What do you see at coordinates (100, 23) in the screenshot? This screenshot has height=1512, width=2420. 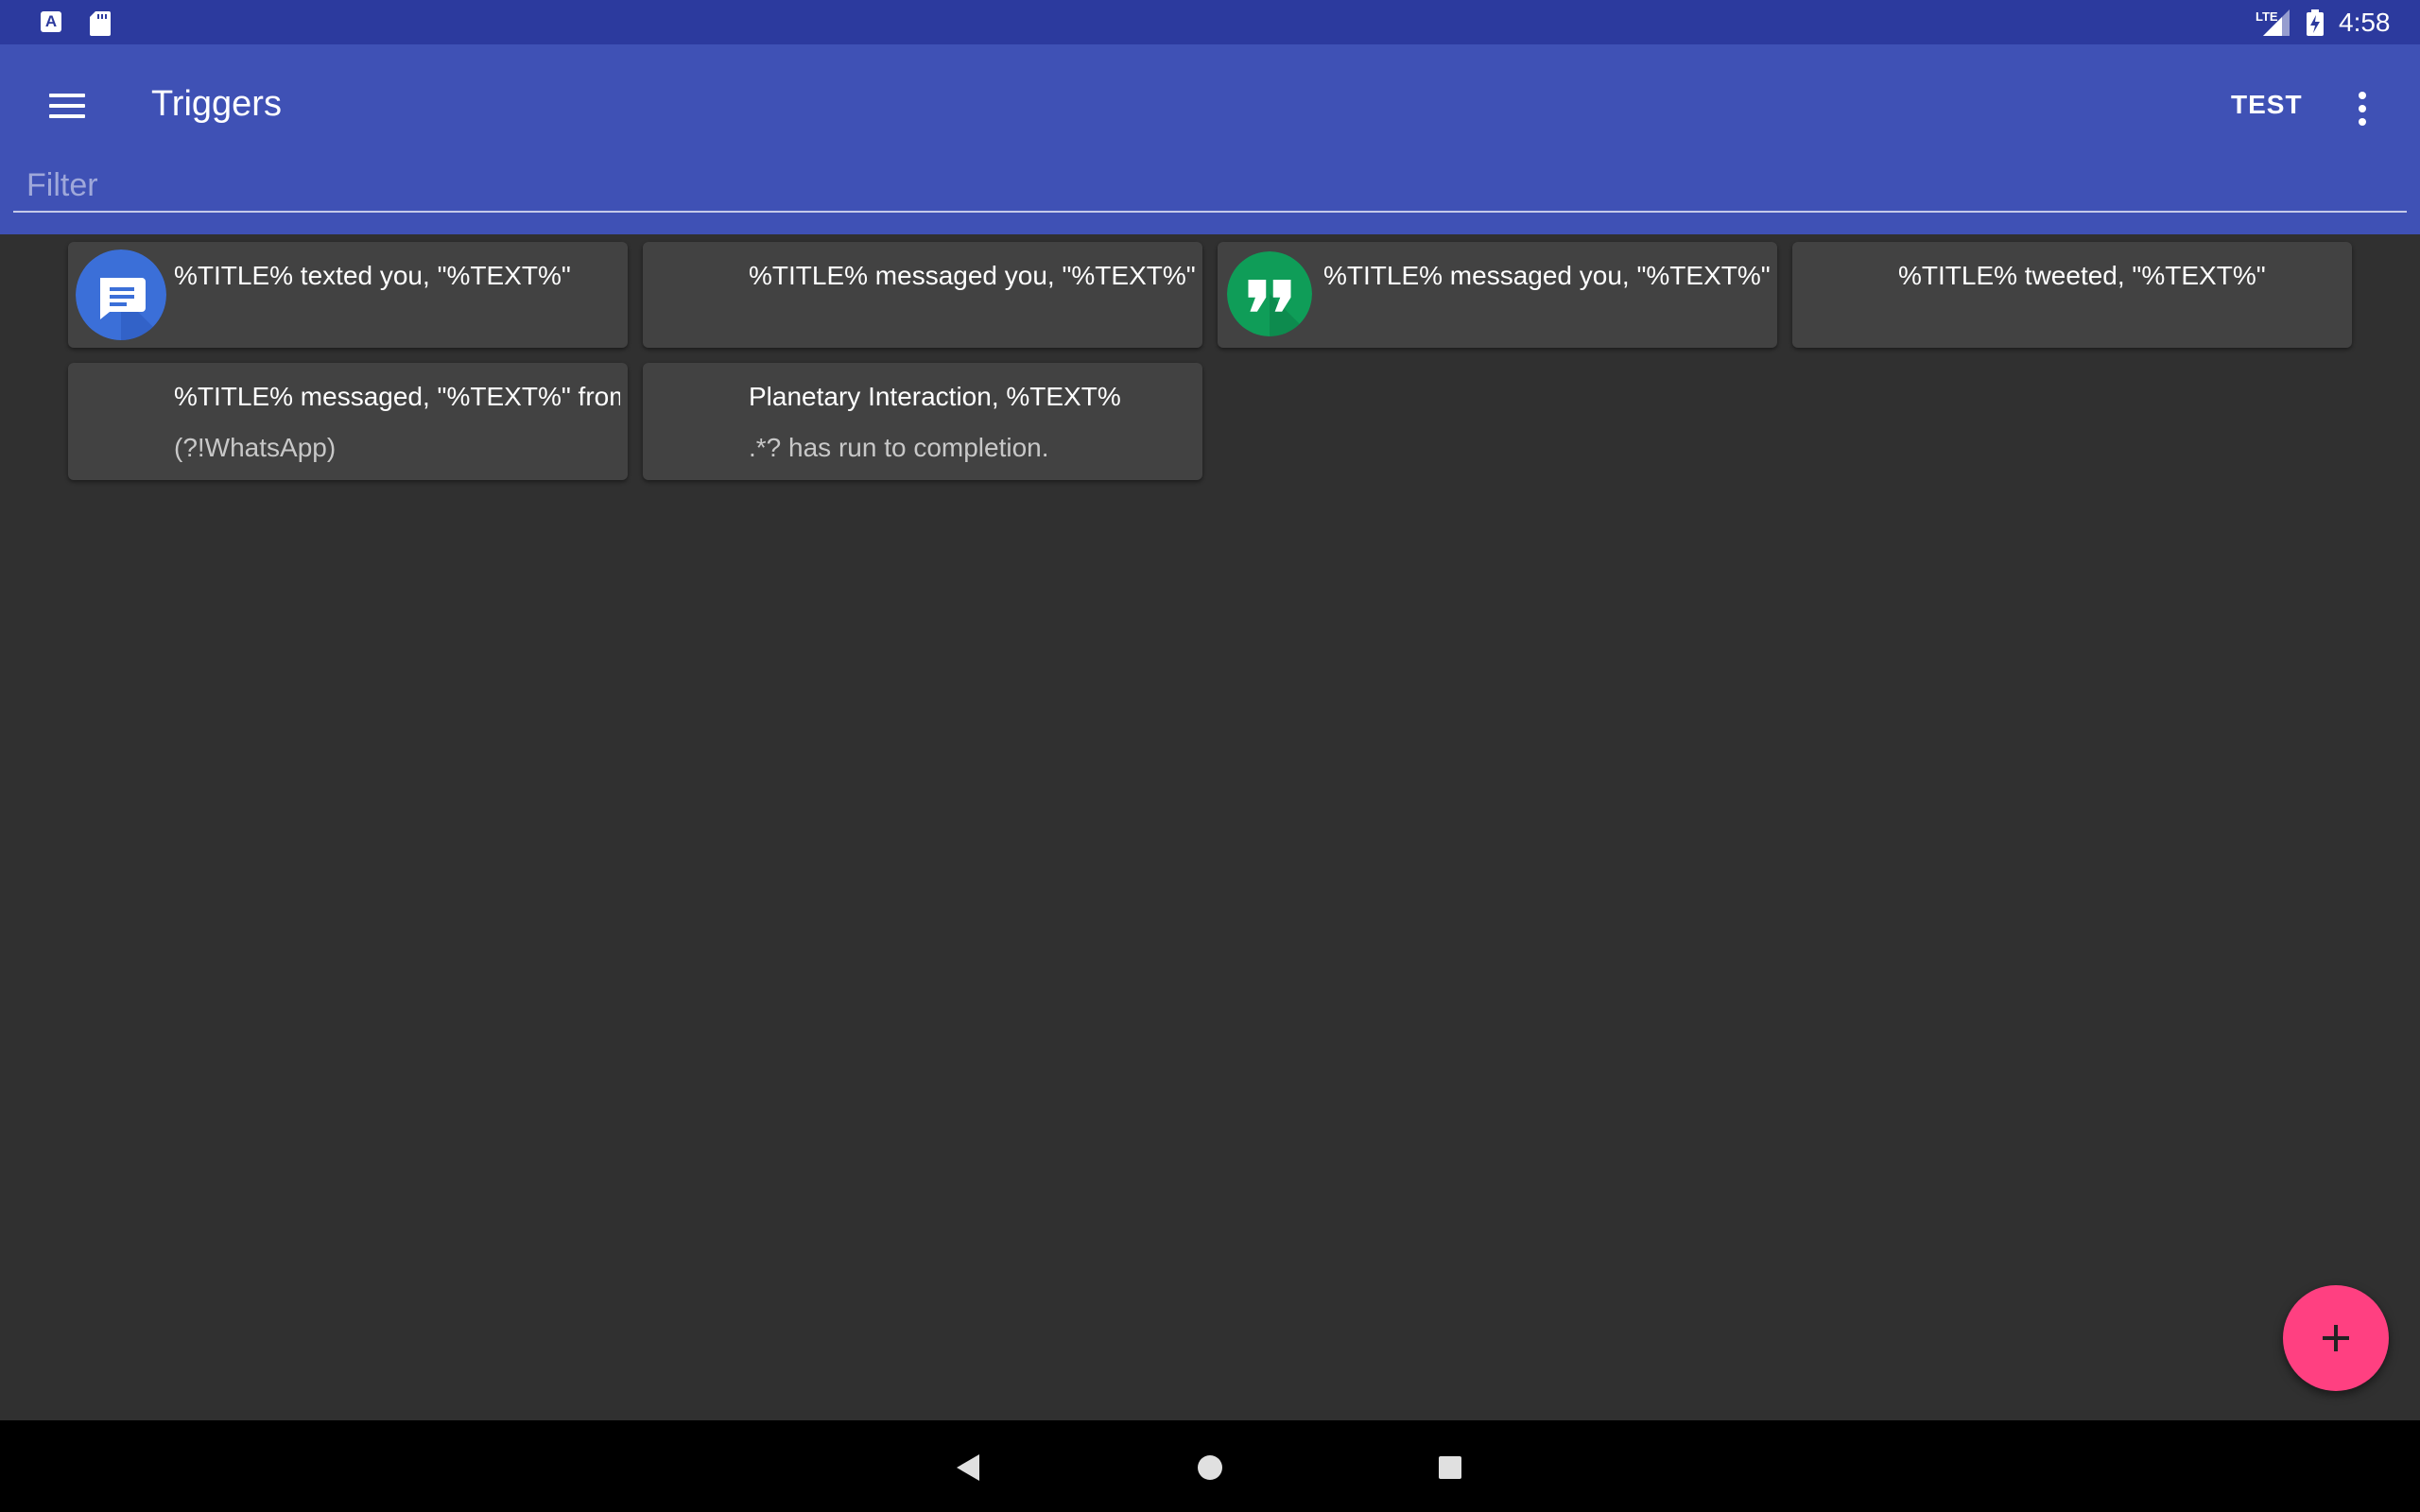 I see `sd-card-icon` at bounding box center [100, 23].